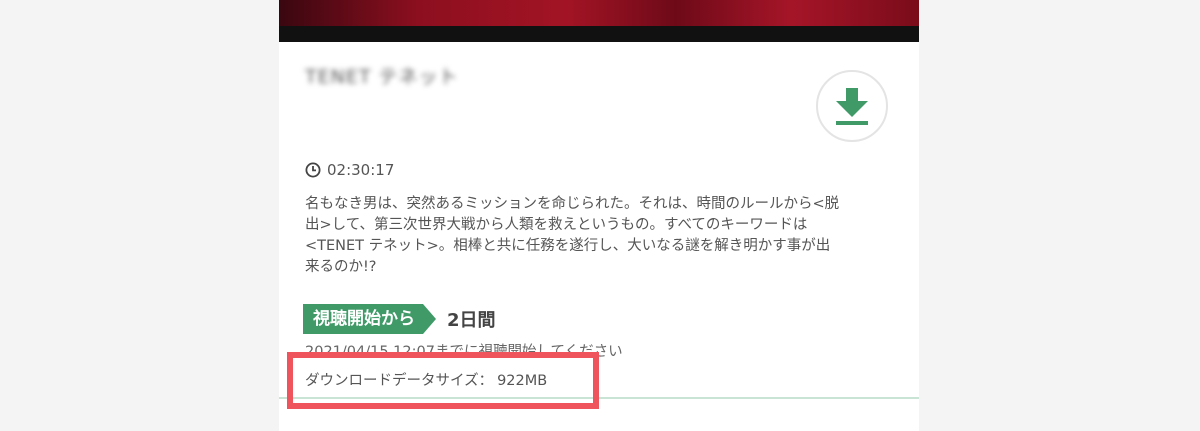  Describe the element at coordinates (572, 204) in the screenshot. I see `synopsis-line: 名もなき男は、突然あるミッションを命じられた。それは、時間のルールから<脱` at that location.